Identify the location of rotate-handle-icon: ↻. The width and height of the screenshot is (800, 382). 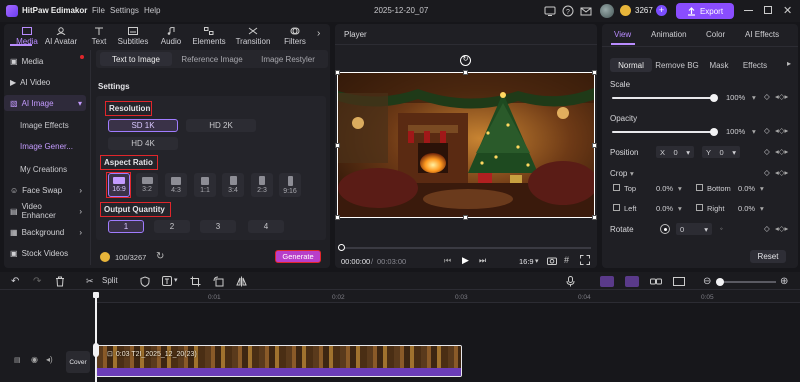
(465, 60).